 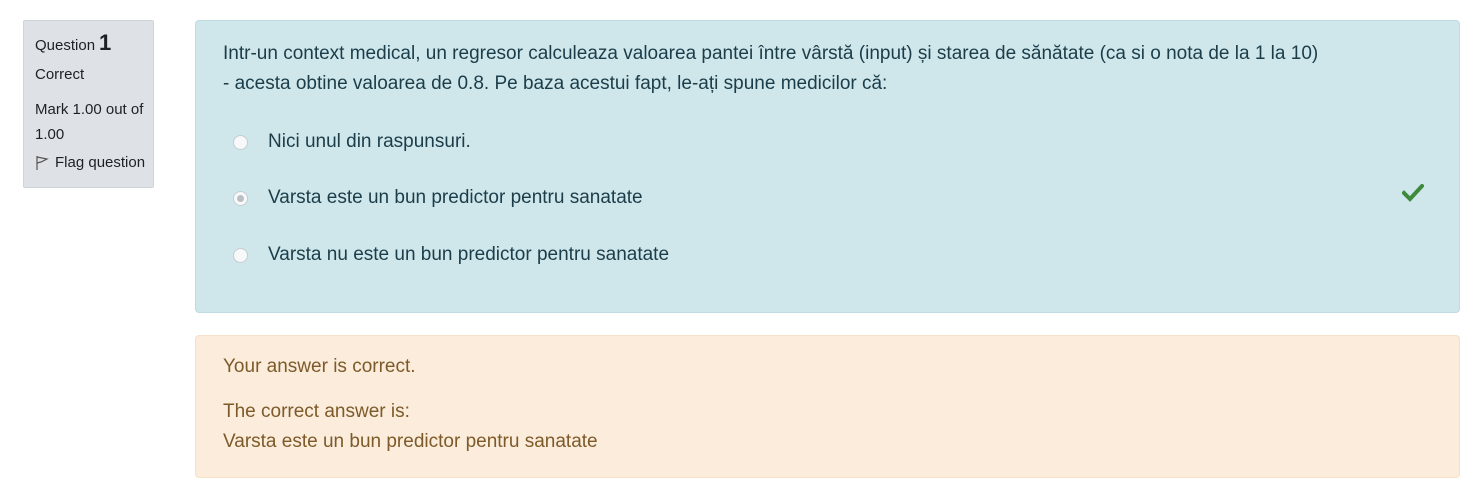 I want to click on flag-question-link: Flag question, so click(x=94, y=162).